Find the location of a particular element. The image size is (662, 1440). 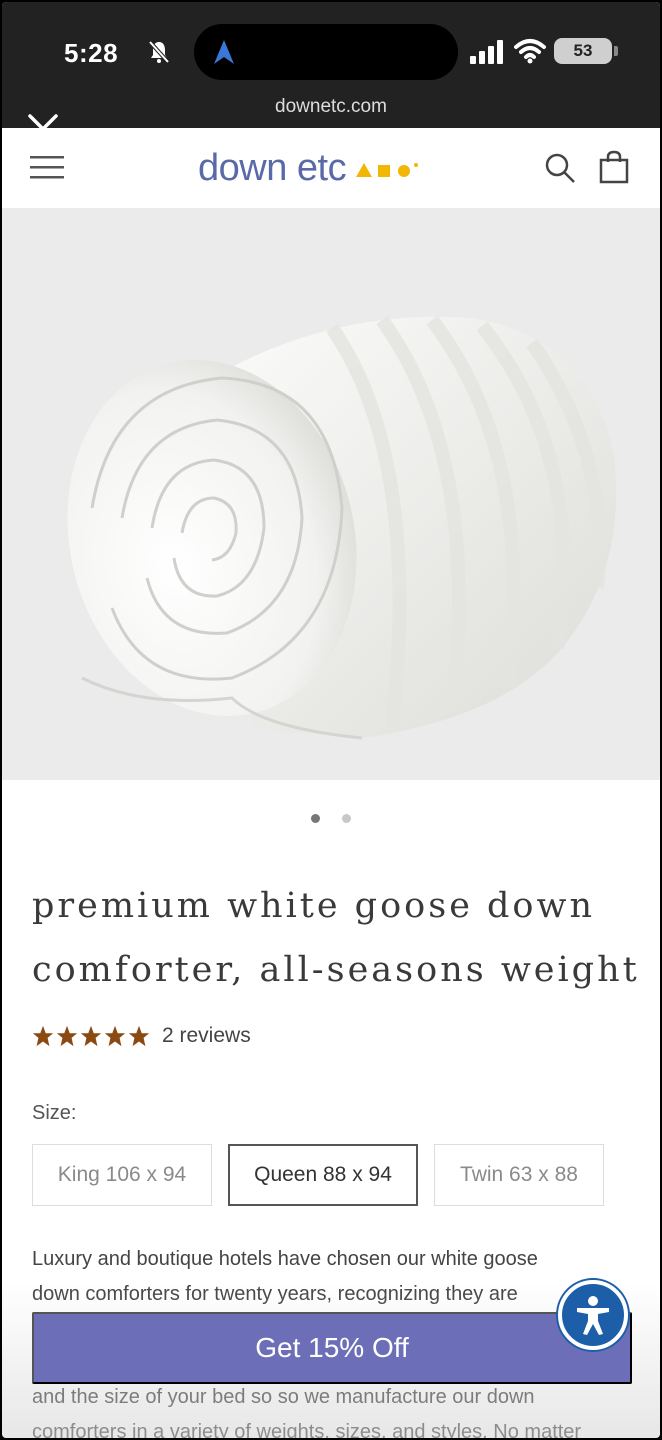

wifi-icon is located at coordinates (530, 51).